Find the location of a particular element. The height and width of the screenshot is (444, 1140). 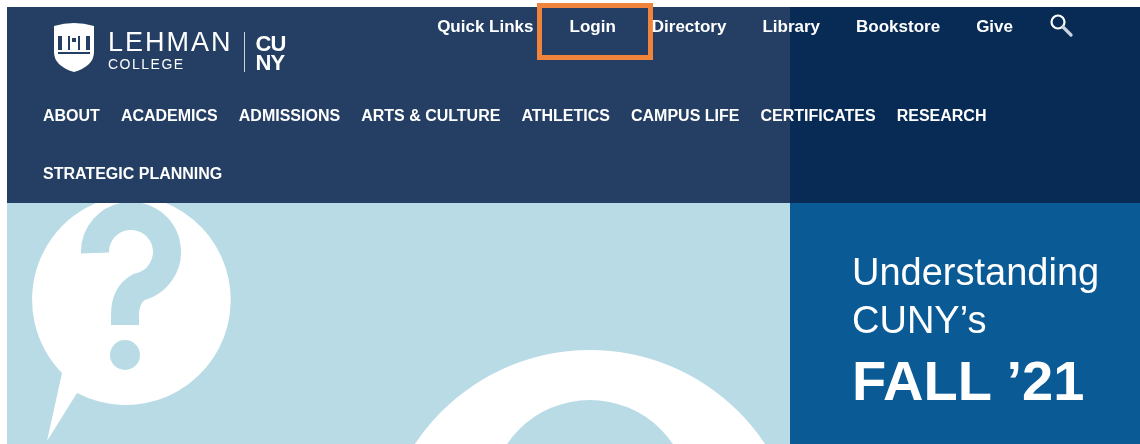

promo-headline: FALL ’21 is located at coordinates (969, 381).